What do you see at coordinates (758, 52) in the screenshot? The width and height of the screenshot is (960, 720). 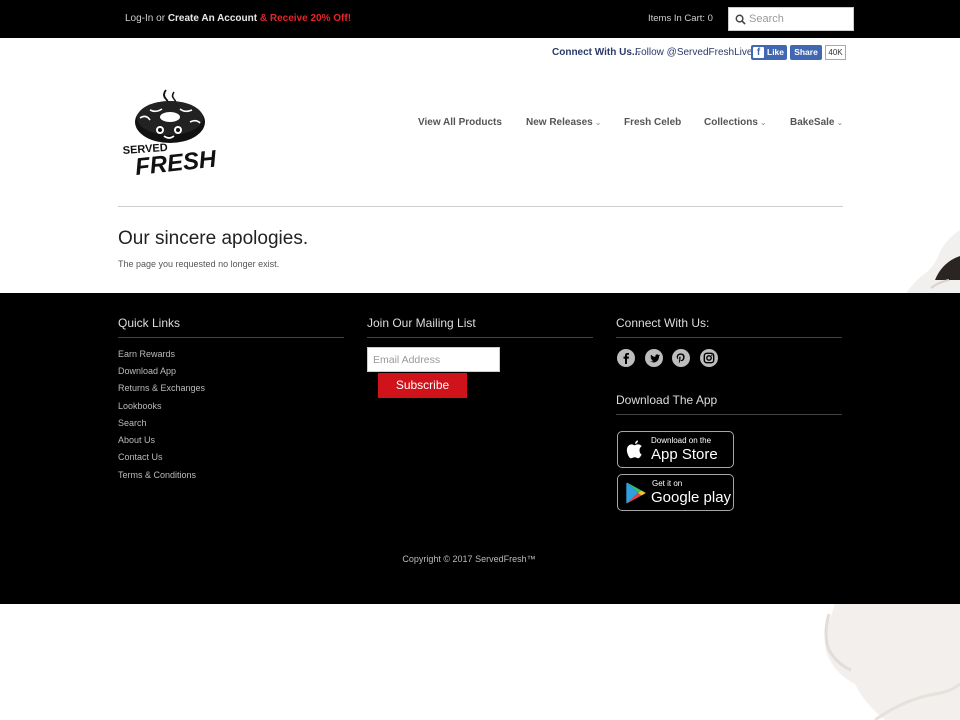 I see `facebook-icon: f` at bounding box center [758, 52].